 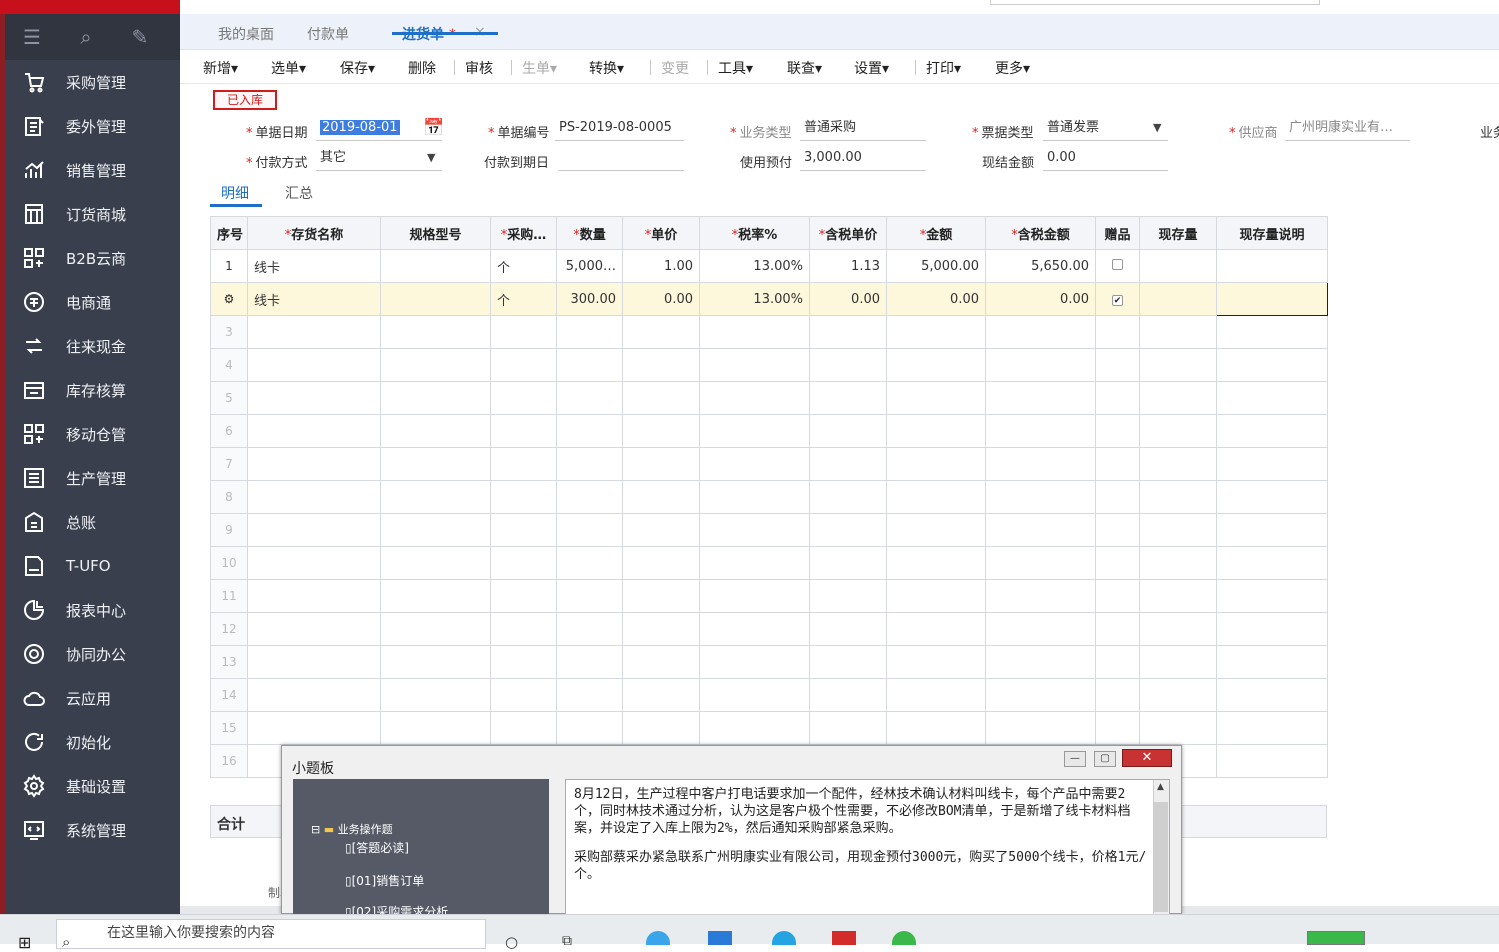 What do you see at coordinates (92, 258) in the screenshot?
I see `sidebar-item: B2B云商` at bounding box center [92, 258].